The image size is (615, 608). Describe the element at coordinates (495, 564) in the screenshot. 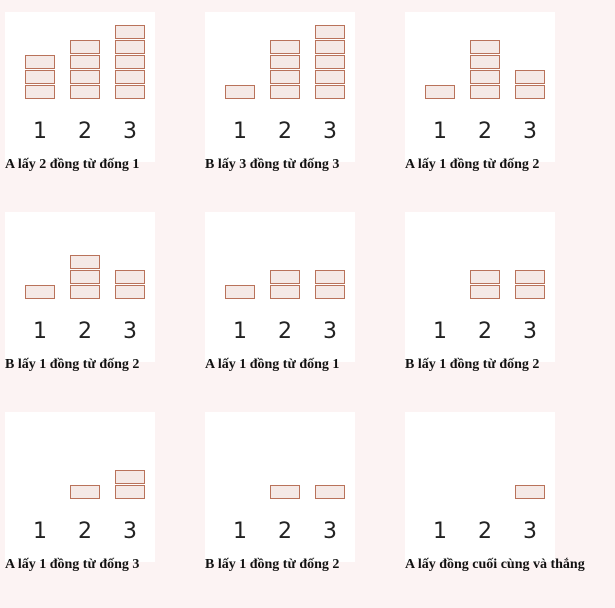

I see `step-caption: A lấy đồng cuối cùng và thắng` at that location.